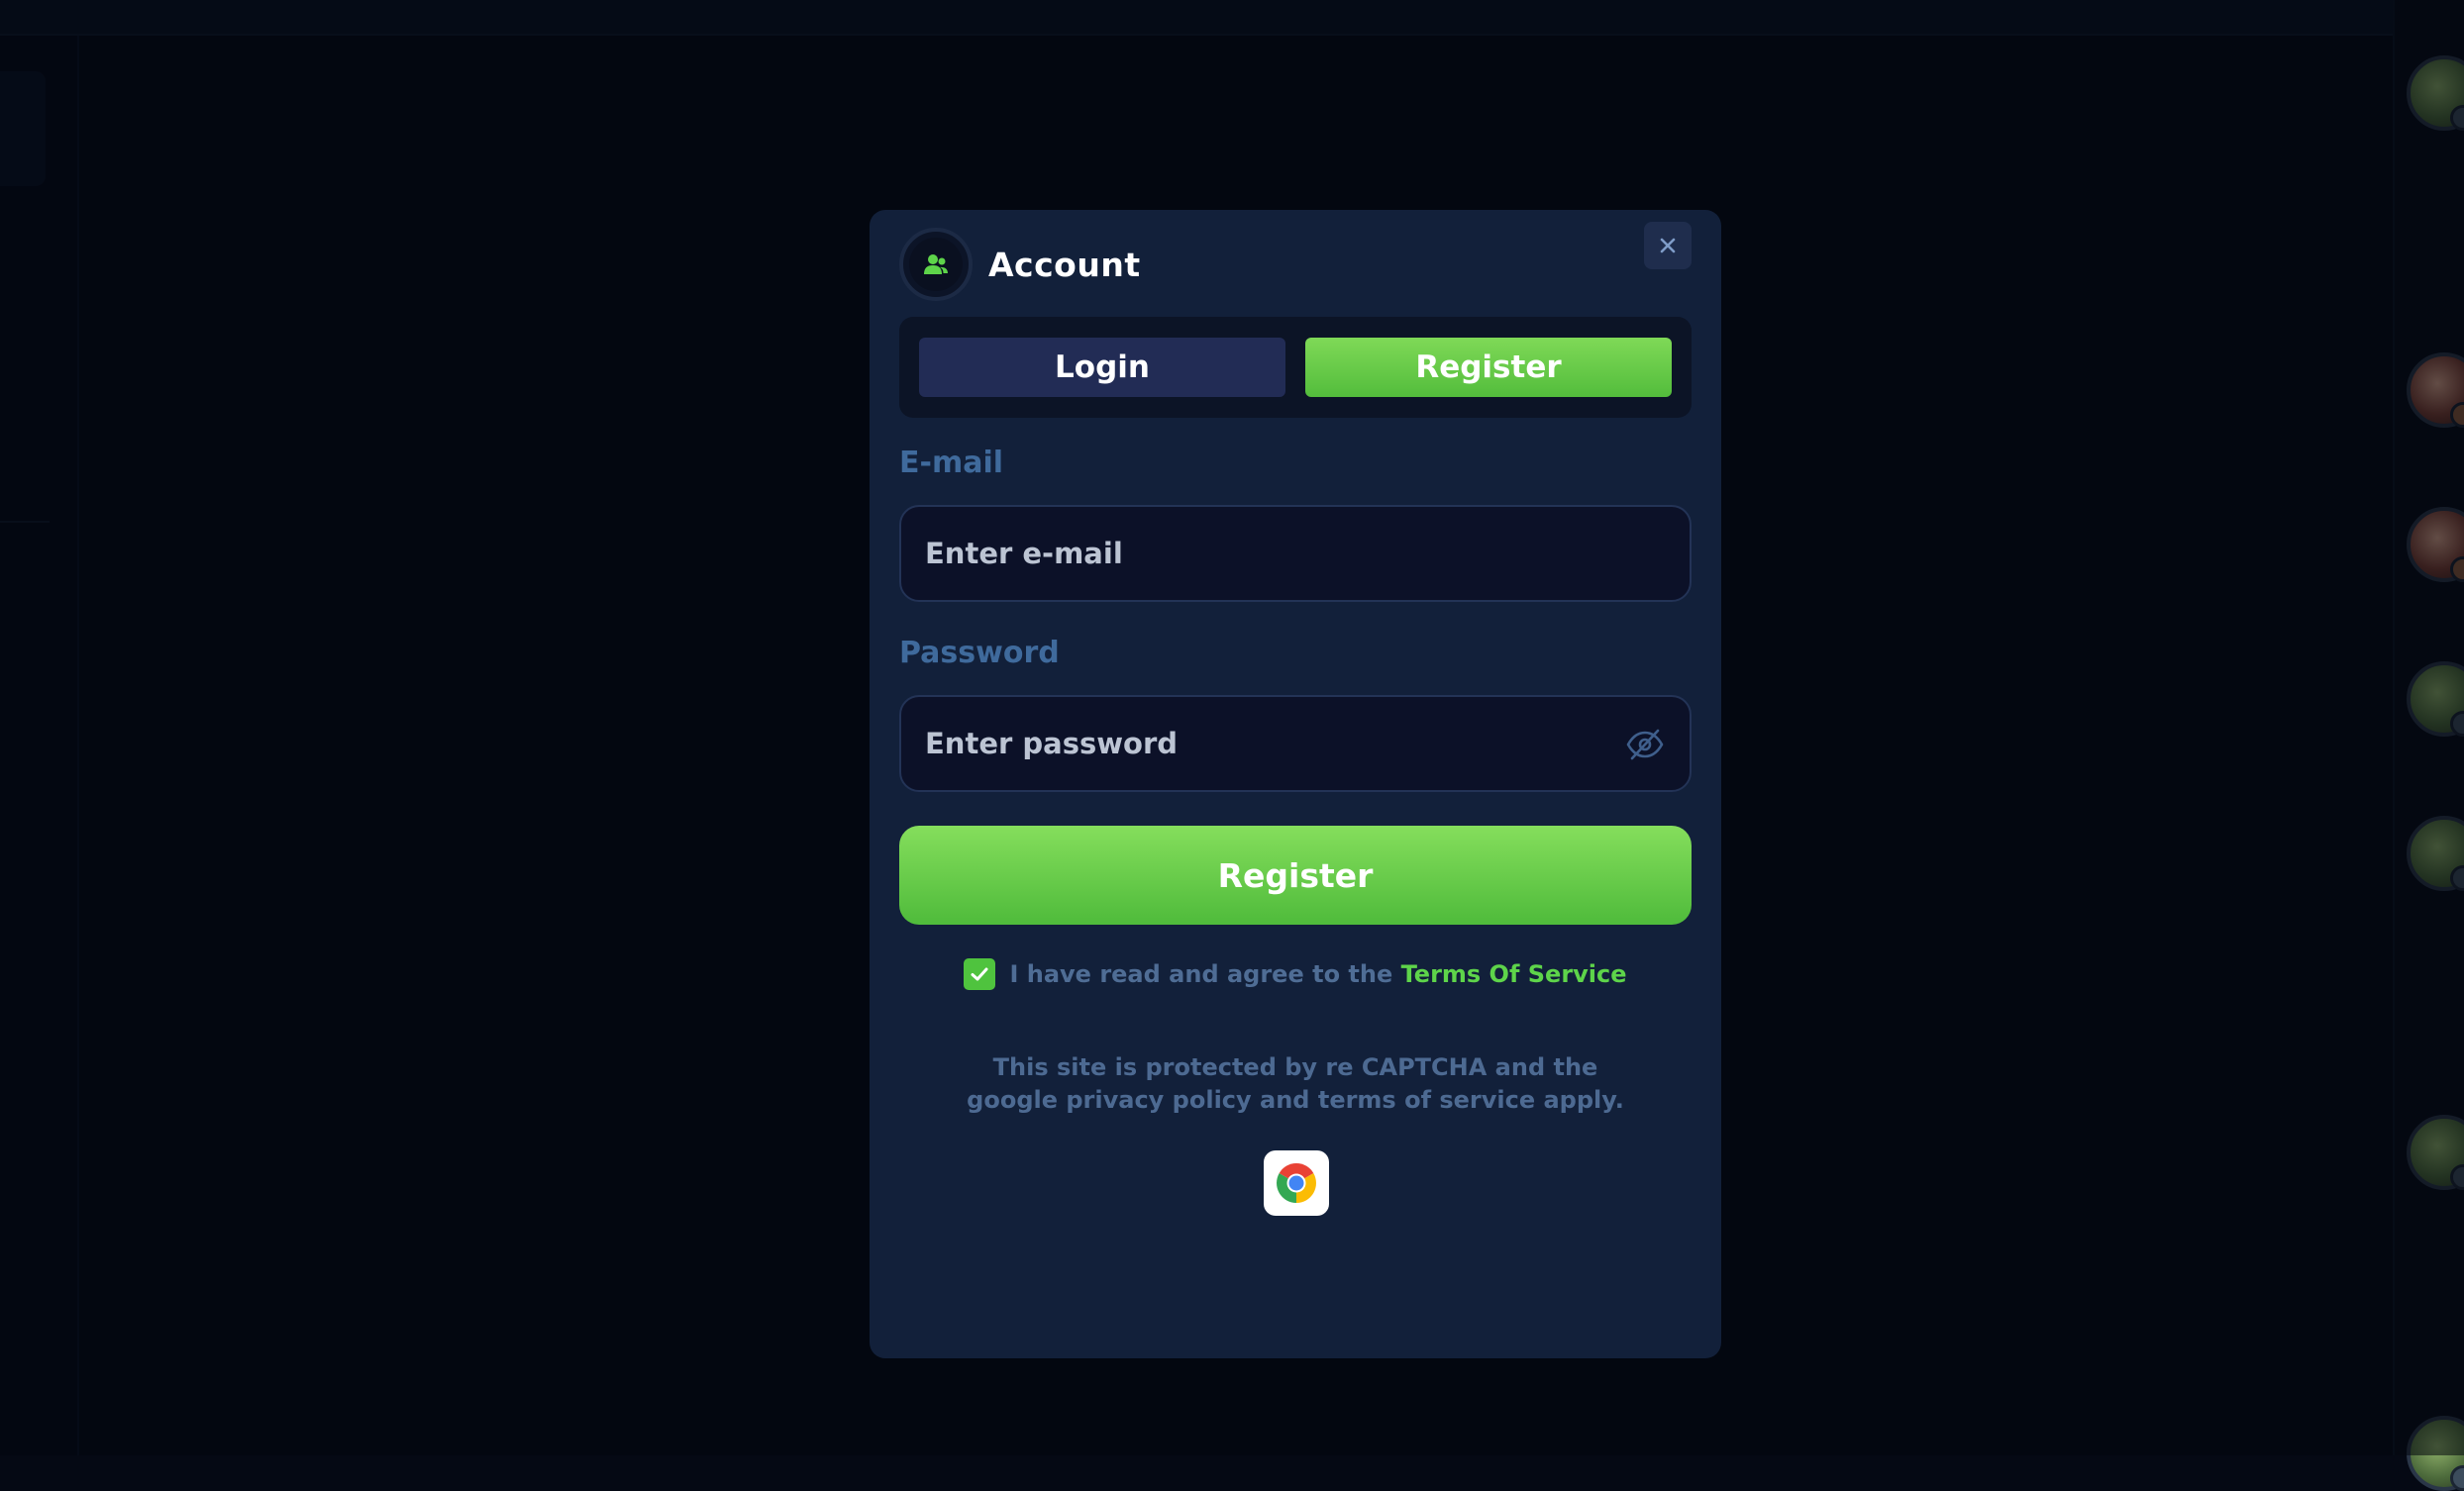  Describe the element at coordinates (1296, 875) in the screenshot. I see `register-submit-button: Register` at that location.